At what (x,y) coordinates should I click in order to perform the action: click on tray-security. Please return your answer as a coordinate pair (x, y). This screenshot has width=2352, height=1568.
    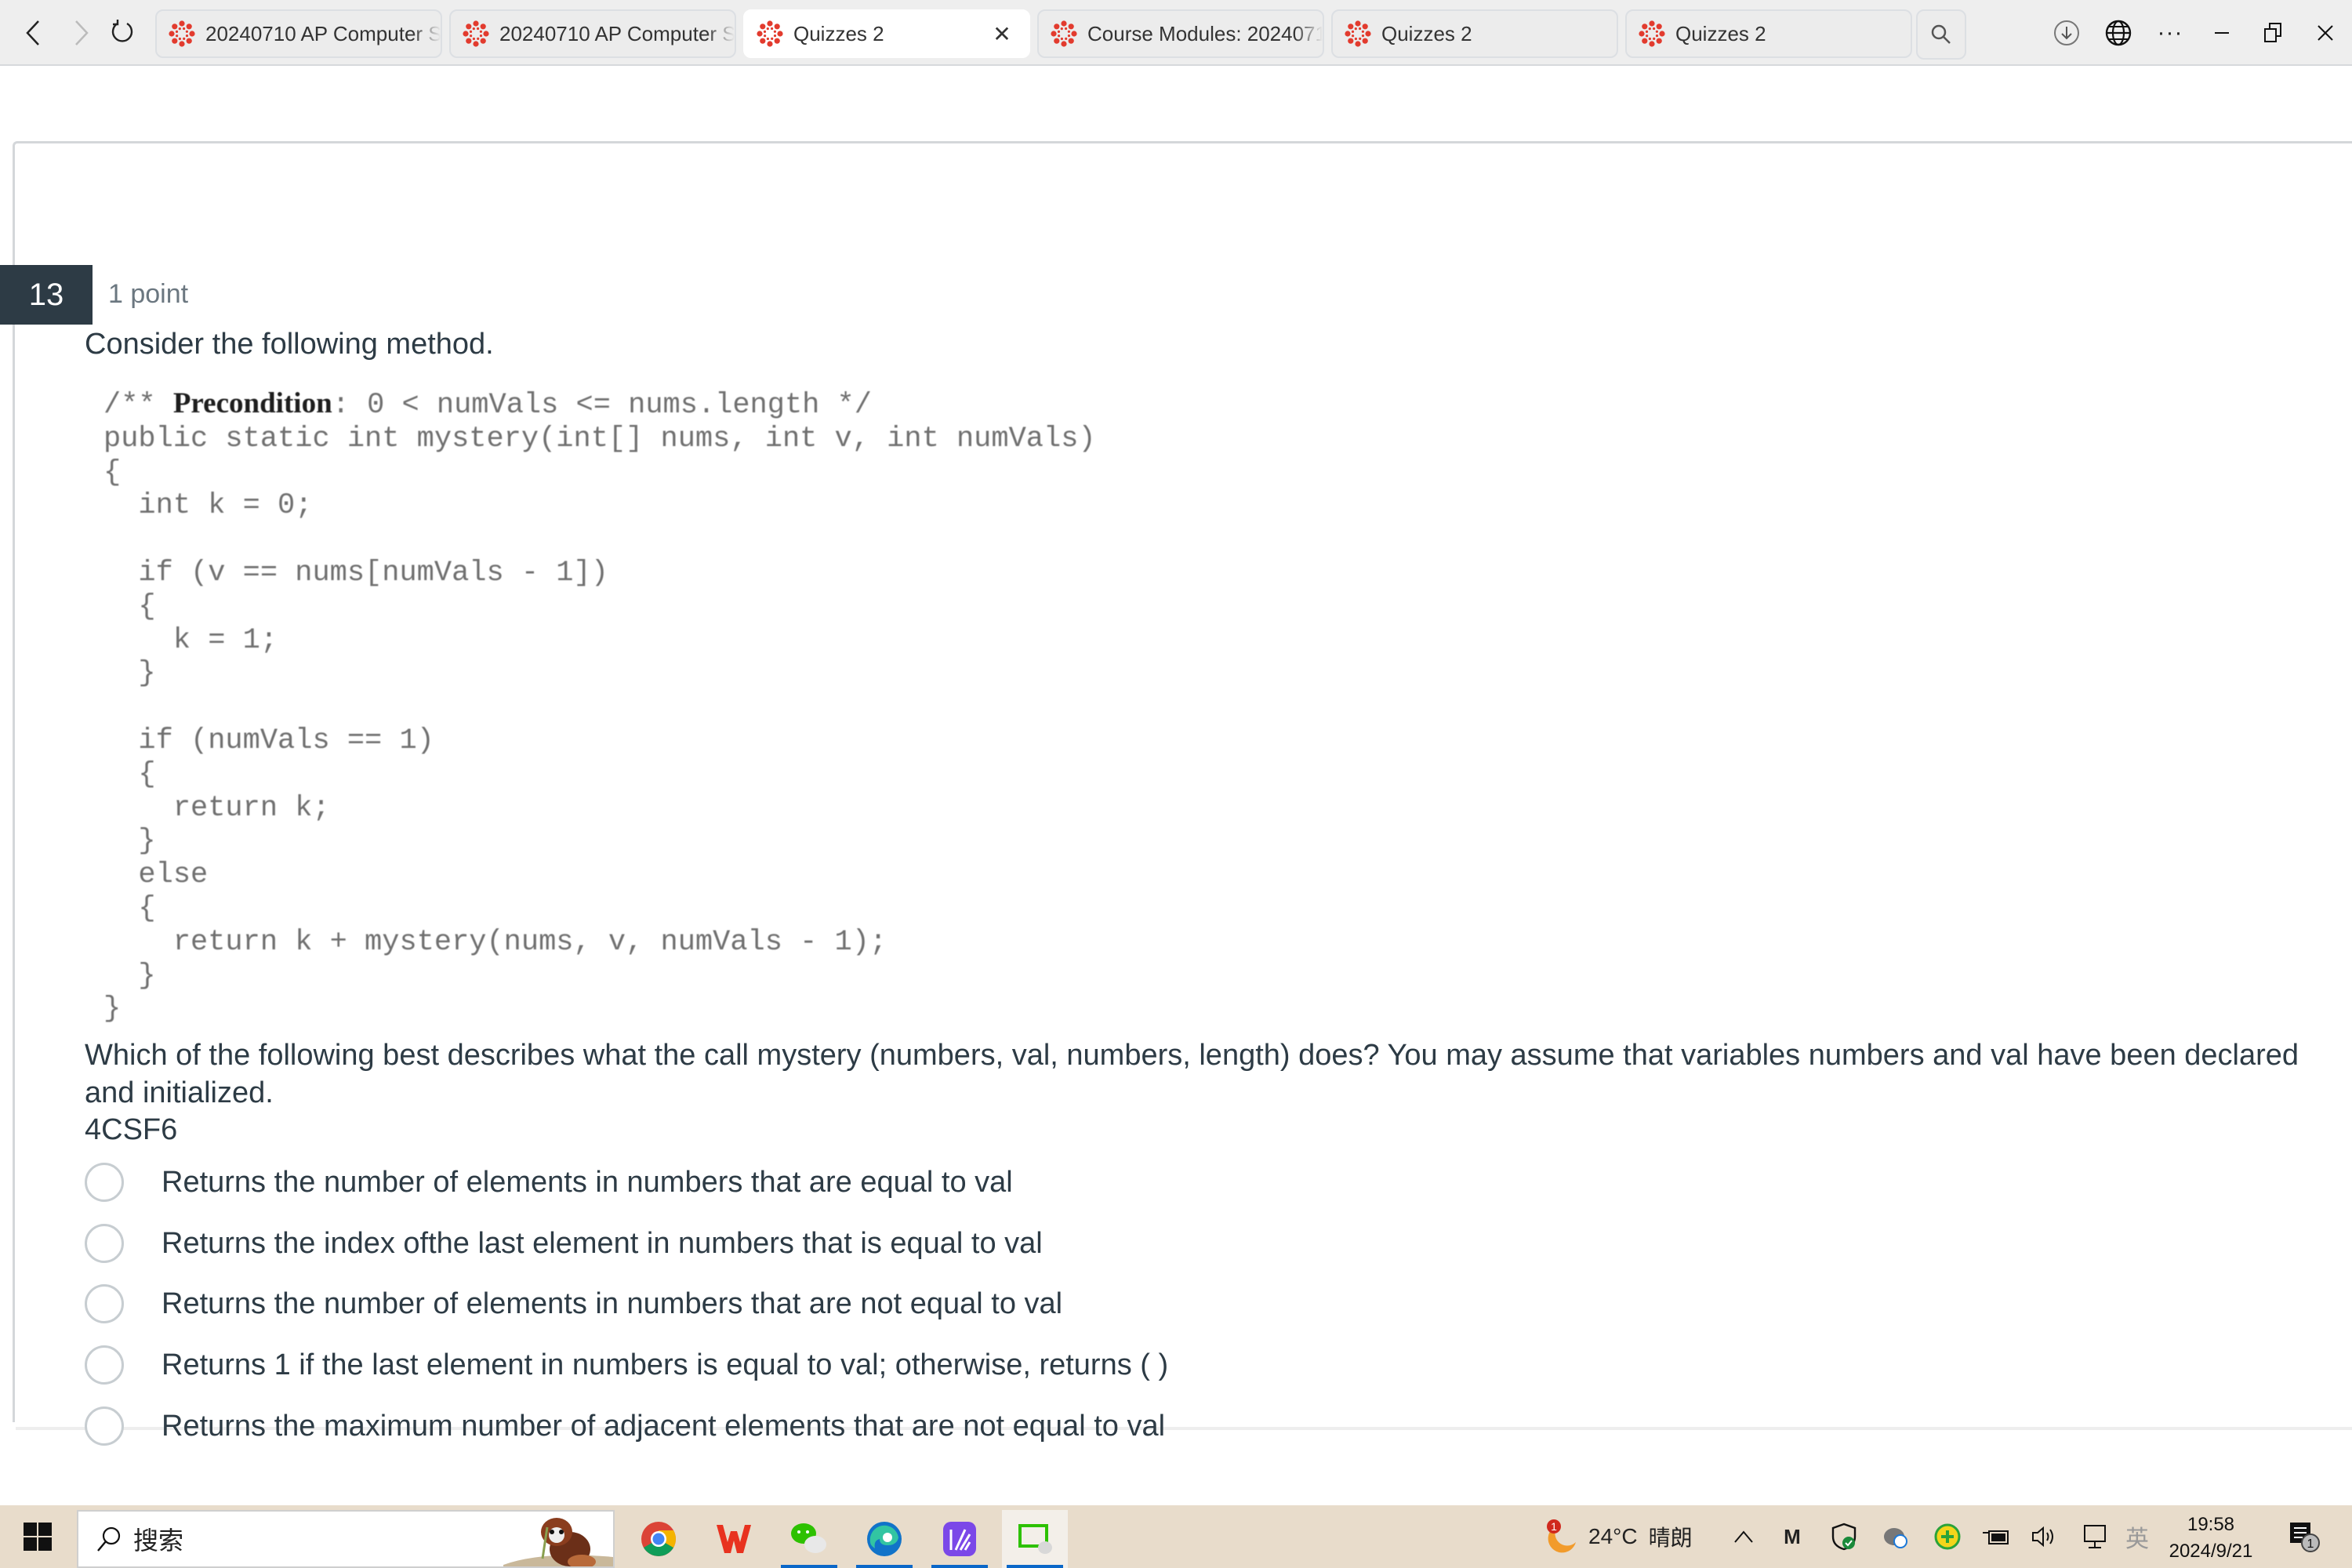
    Looking at the image, I should click on (1844, 1536).